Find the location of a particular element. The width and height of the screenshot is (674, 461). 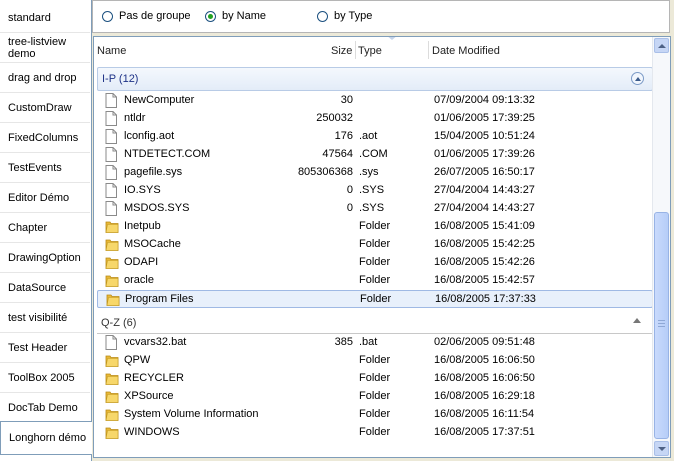

grouping-bar: Pas de groupe by Name by Type is located at coordinates (381, 16).